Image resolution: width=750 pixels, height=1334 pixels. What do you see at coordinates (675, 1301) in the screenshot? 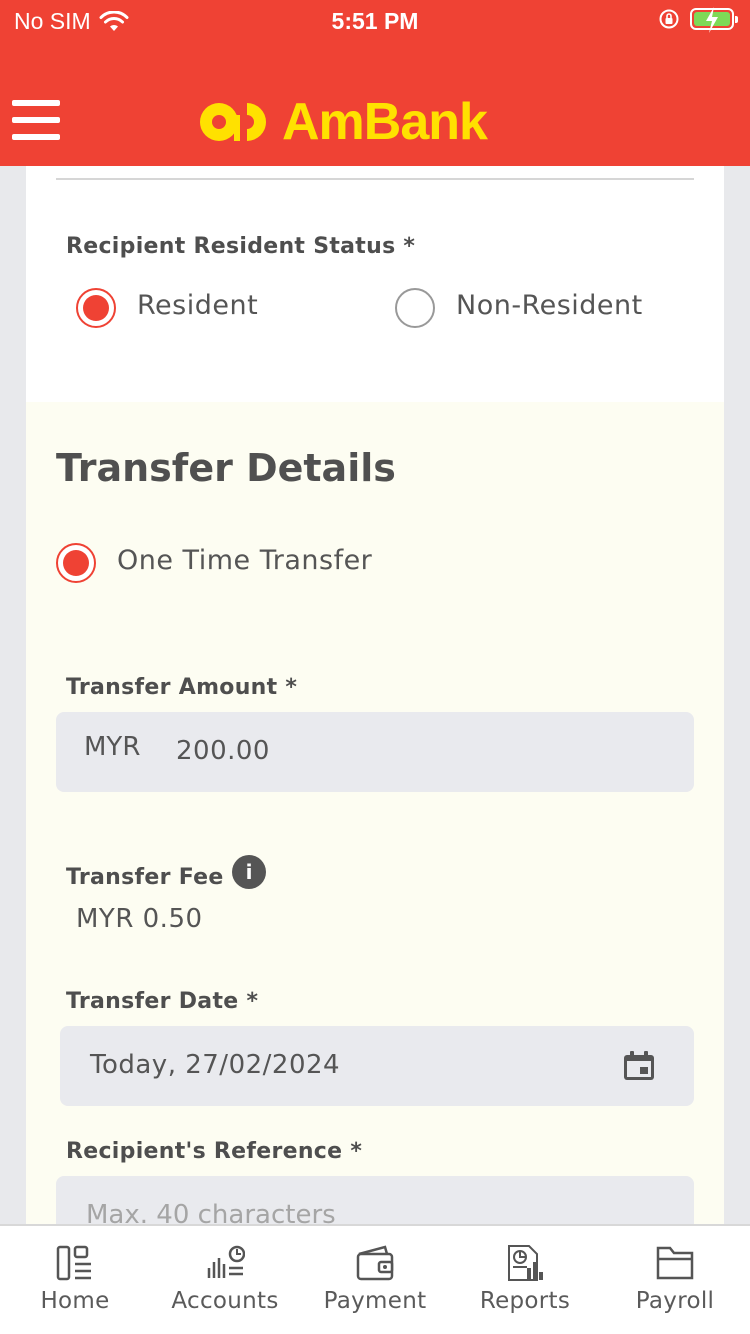
I see `tab-payroll-label: Payroll` at bounding box center [675, 1301].